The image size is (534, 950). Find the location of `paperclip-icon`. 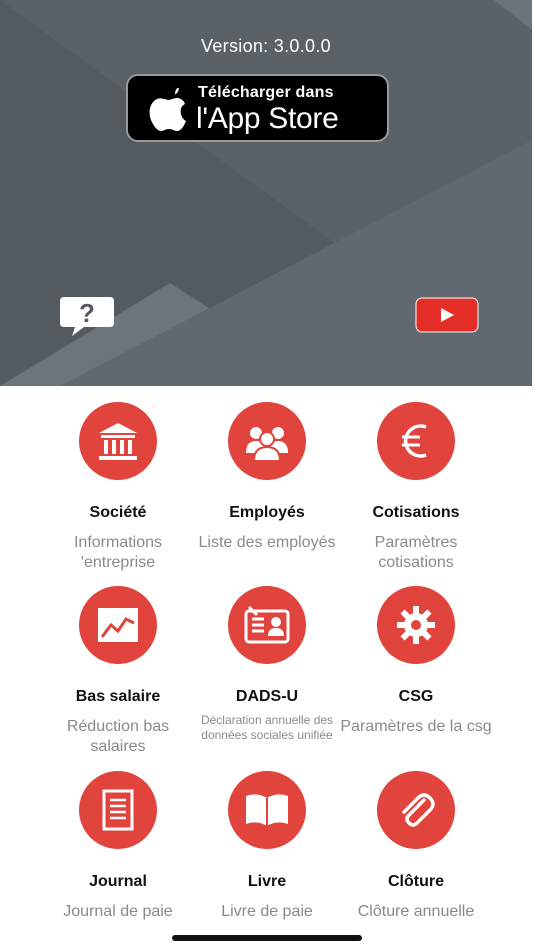

paperclip-icon is located at coordinates (416, 810).